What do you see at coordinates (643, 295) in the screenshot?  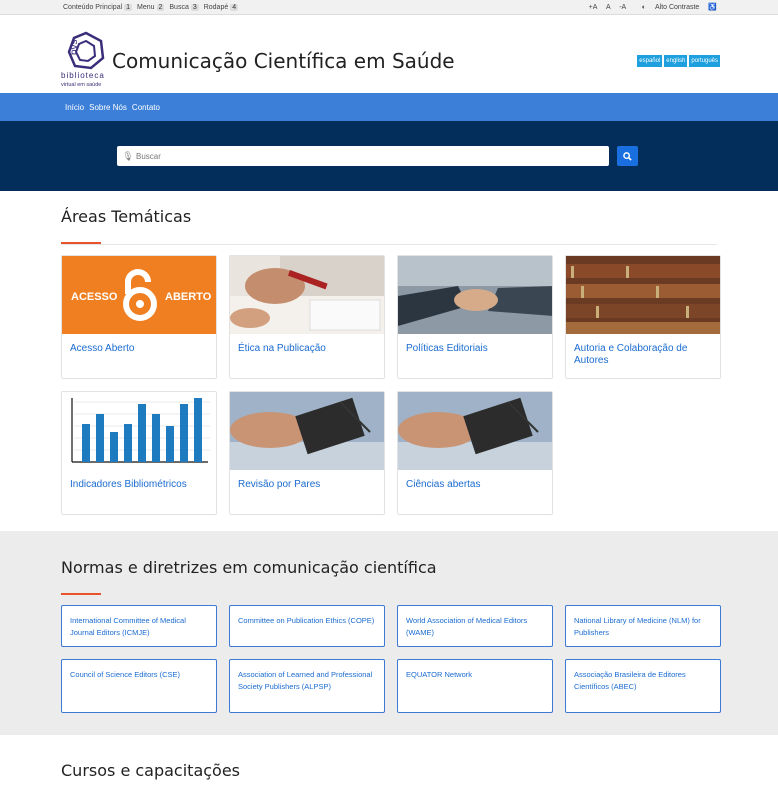 I see `library-photo` at bounding box center [643, 295].